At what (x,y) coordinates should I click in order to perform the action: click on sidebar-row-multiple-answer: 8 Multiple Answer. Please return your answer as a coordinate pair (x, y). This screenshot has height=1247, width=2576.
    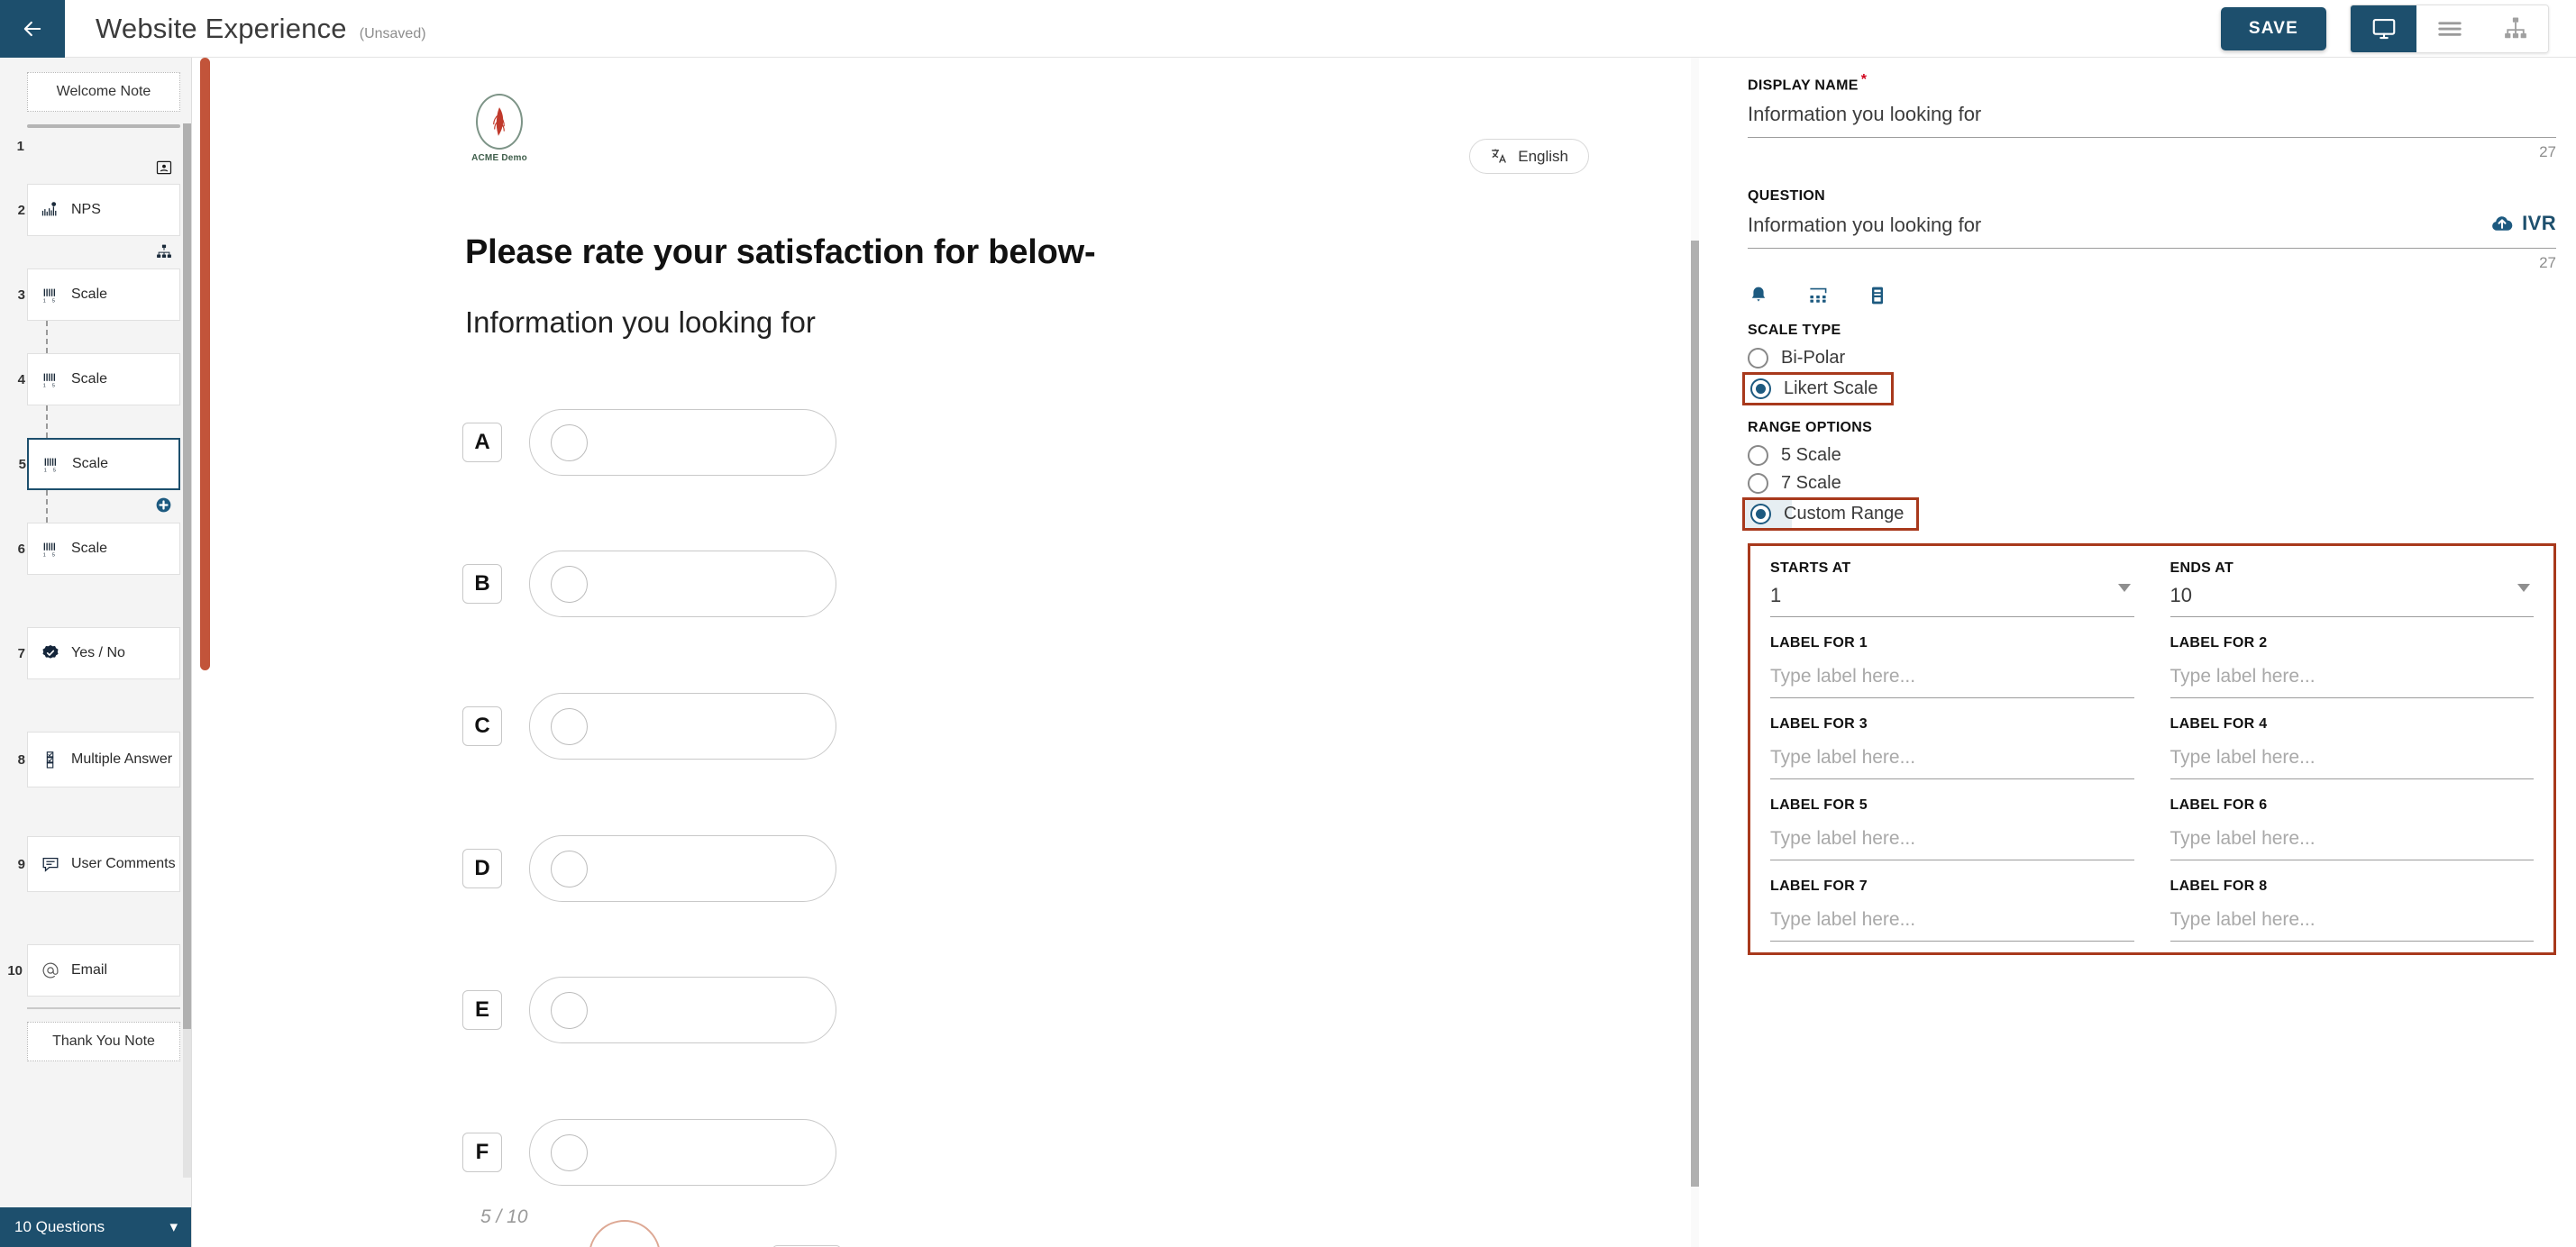
    Looking at the image, I should click on (99, 759).